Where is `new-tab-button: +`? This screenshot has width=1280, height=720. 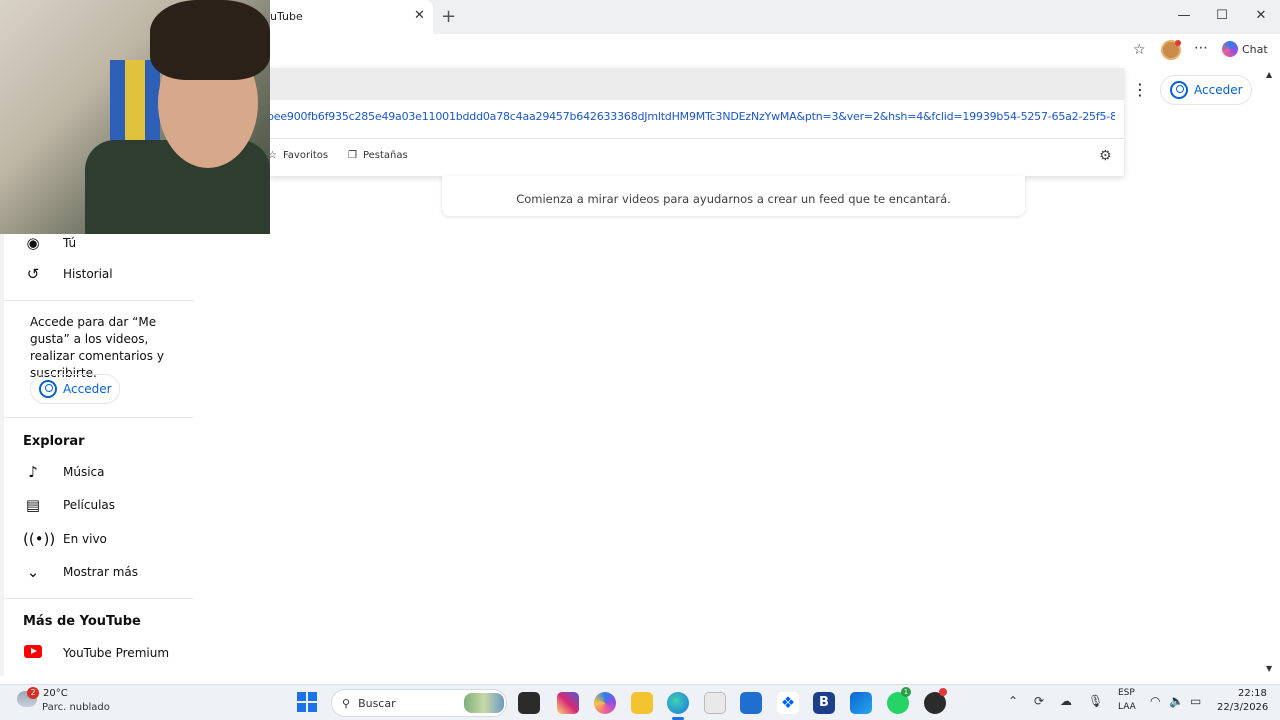
new-tab-button: + is located at coordinates (448, 16).